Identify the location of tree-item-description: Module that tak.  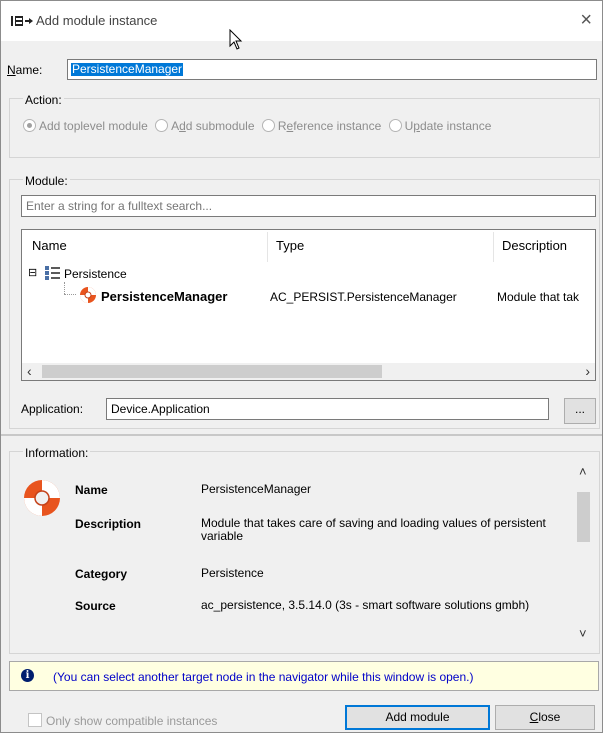
(538, 297).